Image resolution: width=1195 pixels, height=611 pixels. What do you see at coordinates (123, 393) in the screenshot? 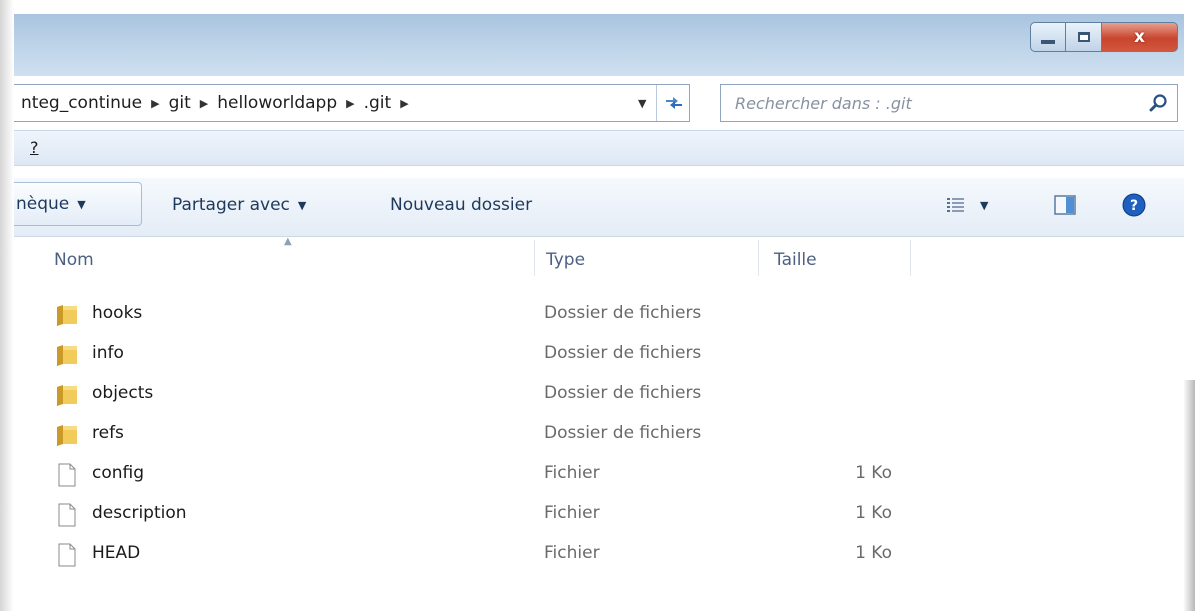
I see `file-name: objects` at bounding box center [123, 393].